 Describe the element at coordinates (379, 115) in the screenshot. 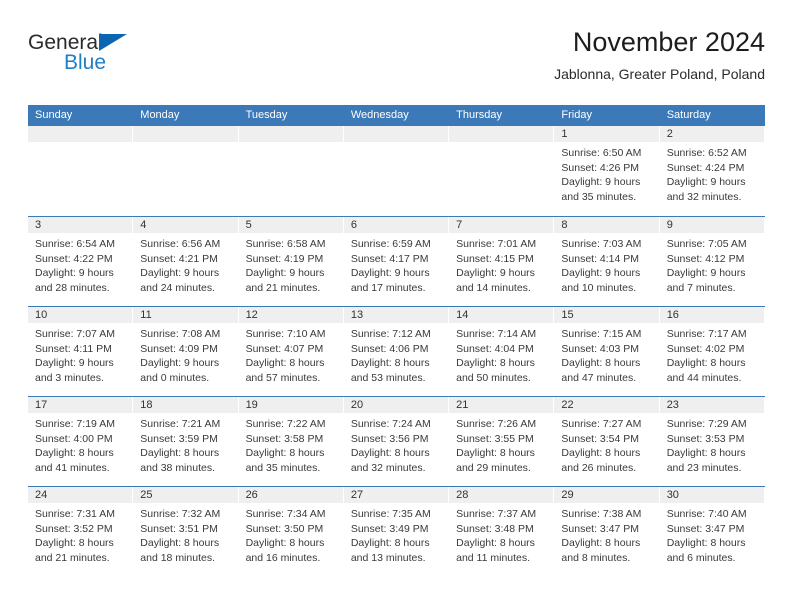

I see `weekday-header-wednesday: Wednesday` at that location.